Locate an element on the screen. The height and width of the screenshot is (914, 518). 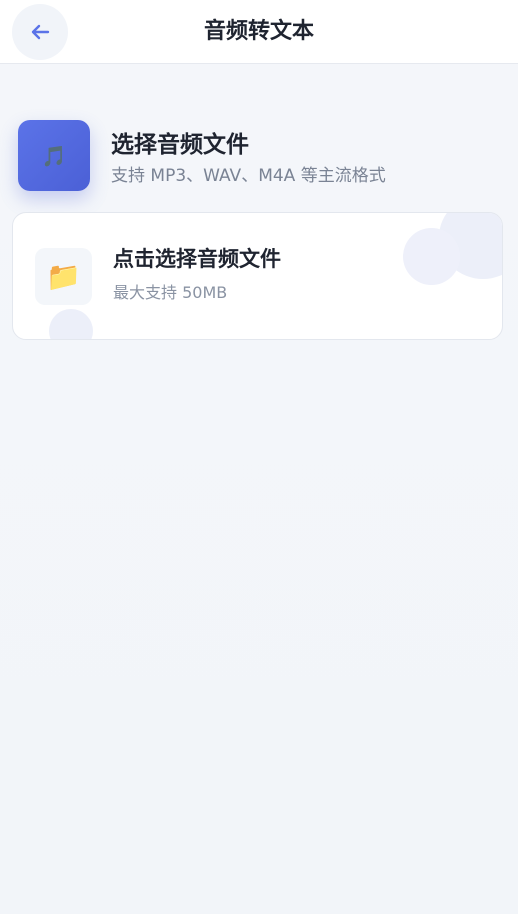
upload-card-subtitle: 最大支持 50MB is located at coordinates (170, 292).